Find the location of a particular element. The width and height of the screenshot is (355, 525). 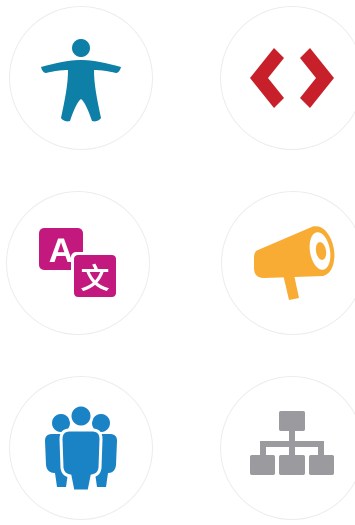

translate-icon: A 文 is located at coordinates (79, 264).